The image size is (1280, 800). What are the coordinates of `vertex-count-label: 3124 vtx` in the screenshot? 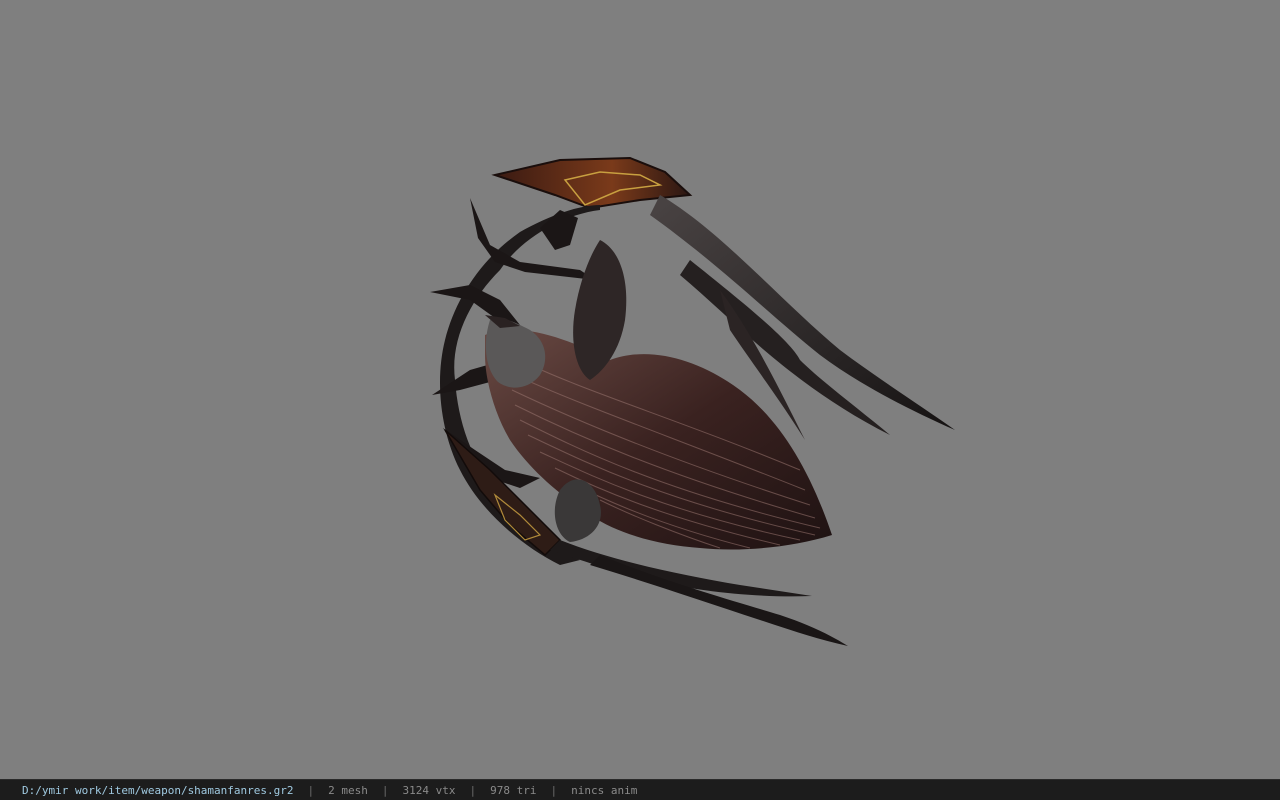 It's located at (429, 790).